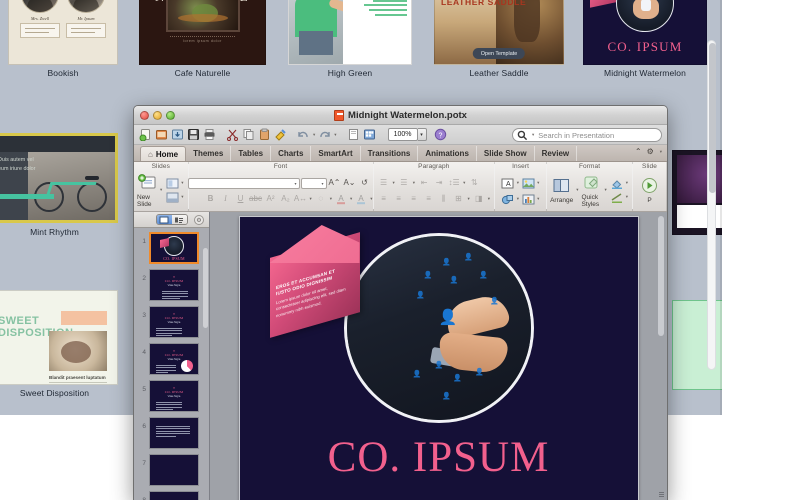 The width and height of the screenshot is (800, 500). Describe the element at coordinates (384, 183) in the screenshot. I see `bulleted-list-icon: ☰` at that location.